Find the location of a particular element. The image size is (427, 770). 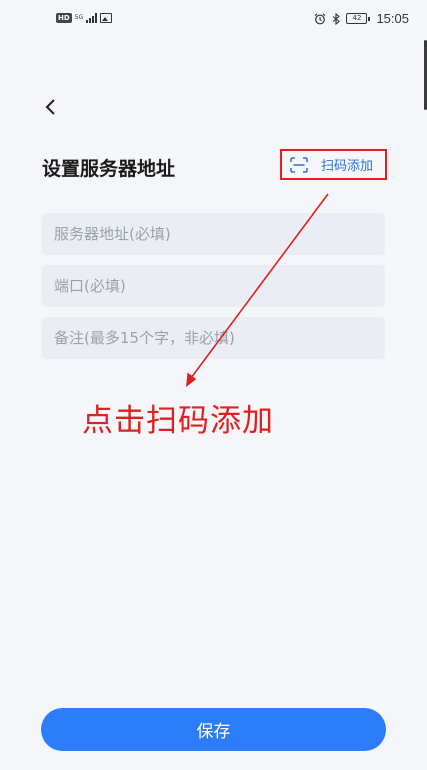

port-input is located at coordinates (213, 286).